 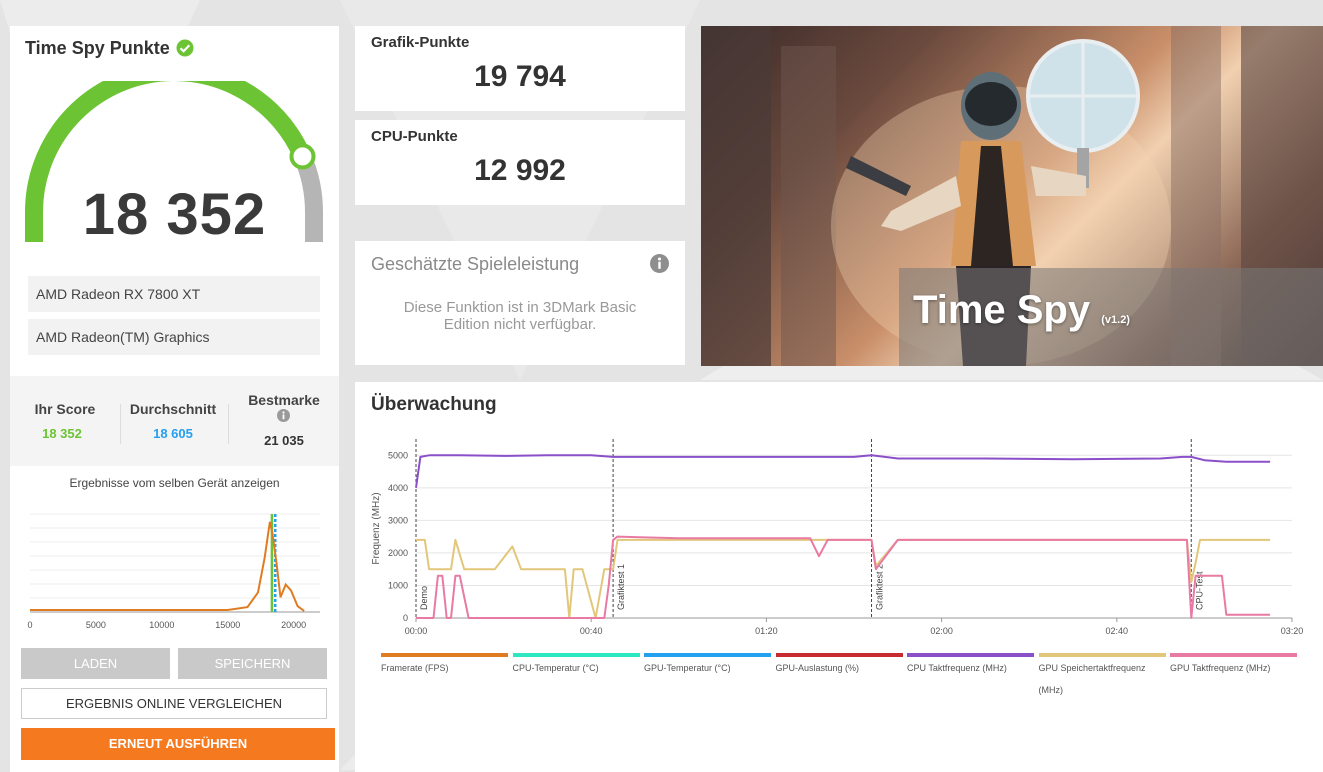 What do you see at coordinates (173, 409) in the screenshot?
I see `average-label: Durchschnitt` at bounding box center [173, 409].